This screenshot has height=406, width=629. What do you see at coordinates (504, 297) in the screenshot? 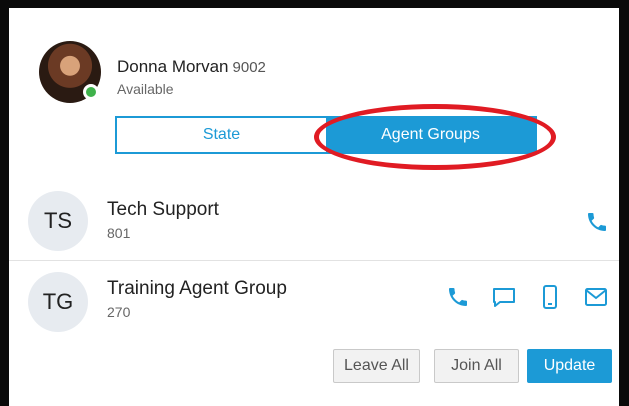
I see `chat-icon` at bounding box center [504, 297].